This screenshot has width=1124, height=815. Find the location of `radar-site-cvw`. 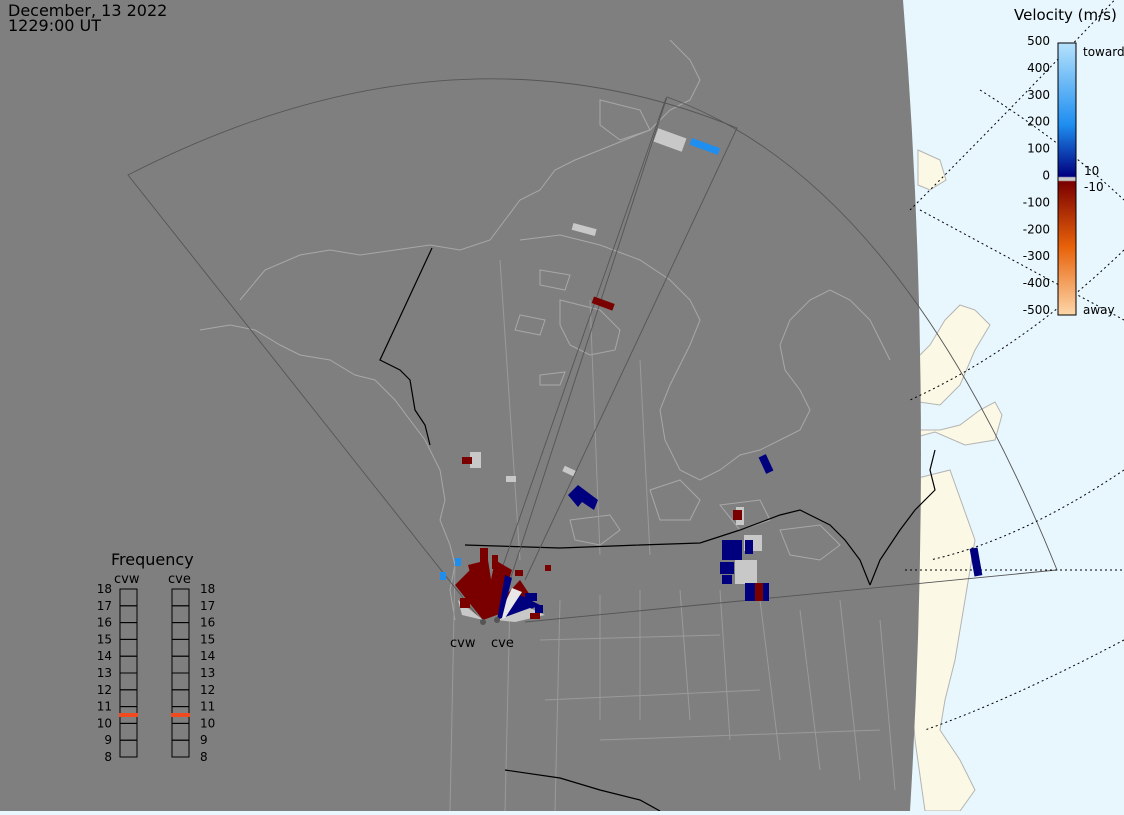

radar-site-cvw is located at coordinates (483, 622).